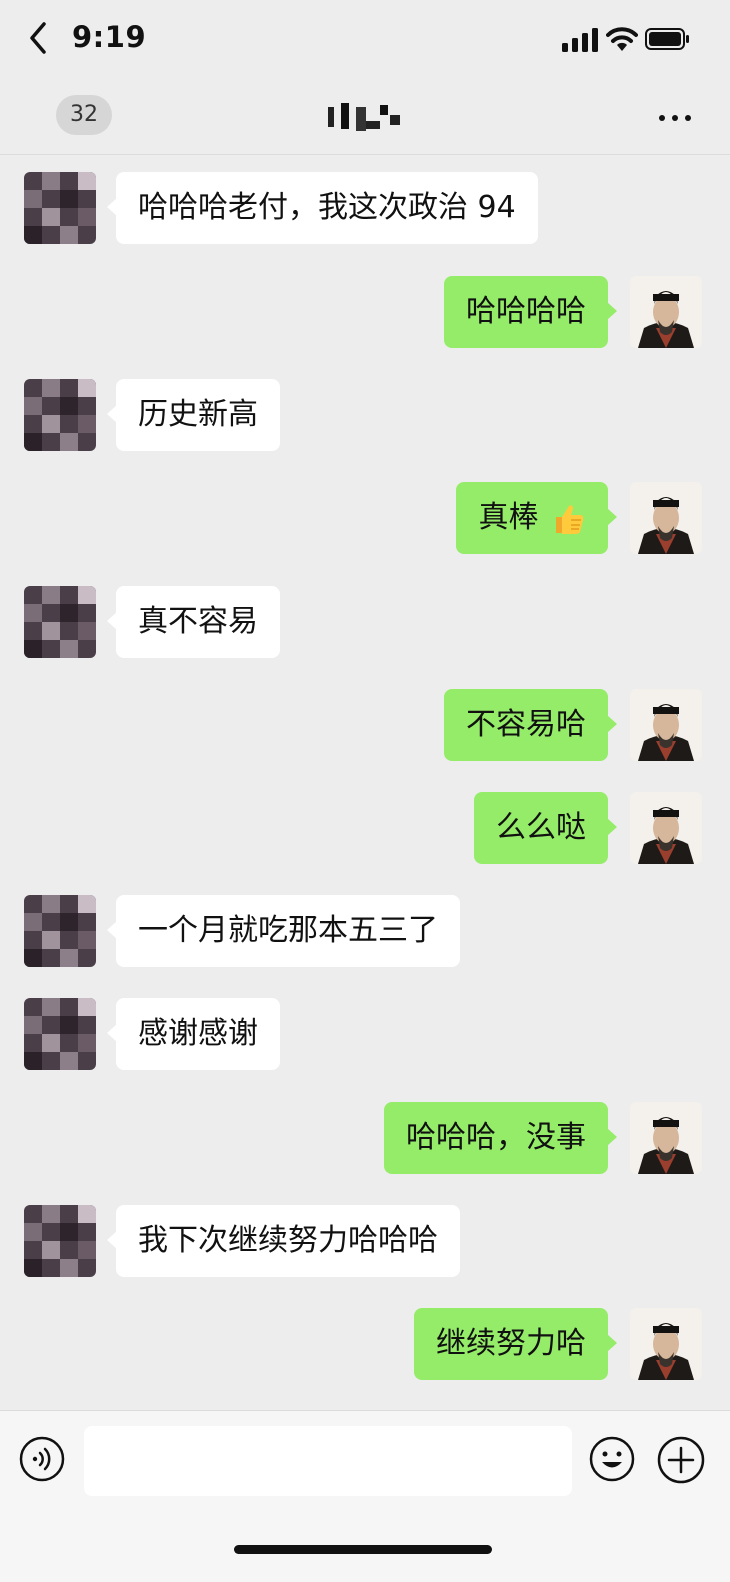 The height and width of the screenshot is (1582, 730). What do you see at coordinates (612, 1459) in the screenshot?
I see `emoji-icon` at bounding box center [612, 1459].